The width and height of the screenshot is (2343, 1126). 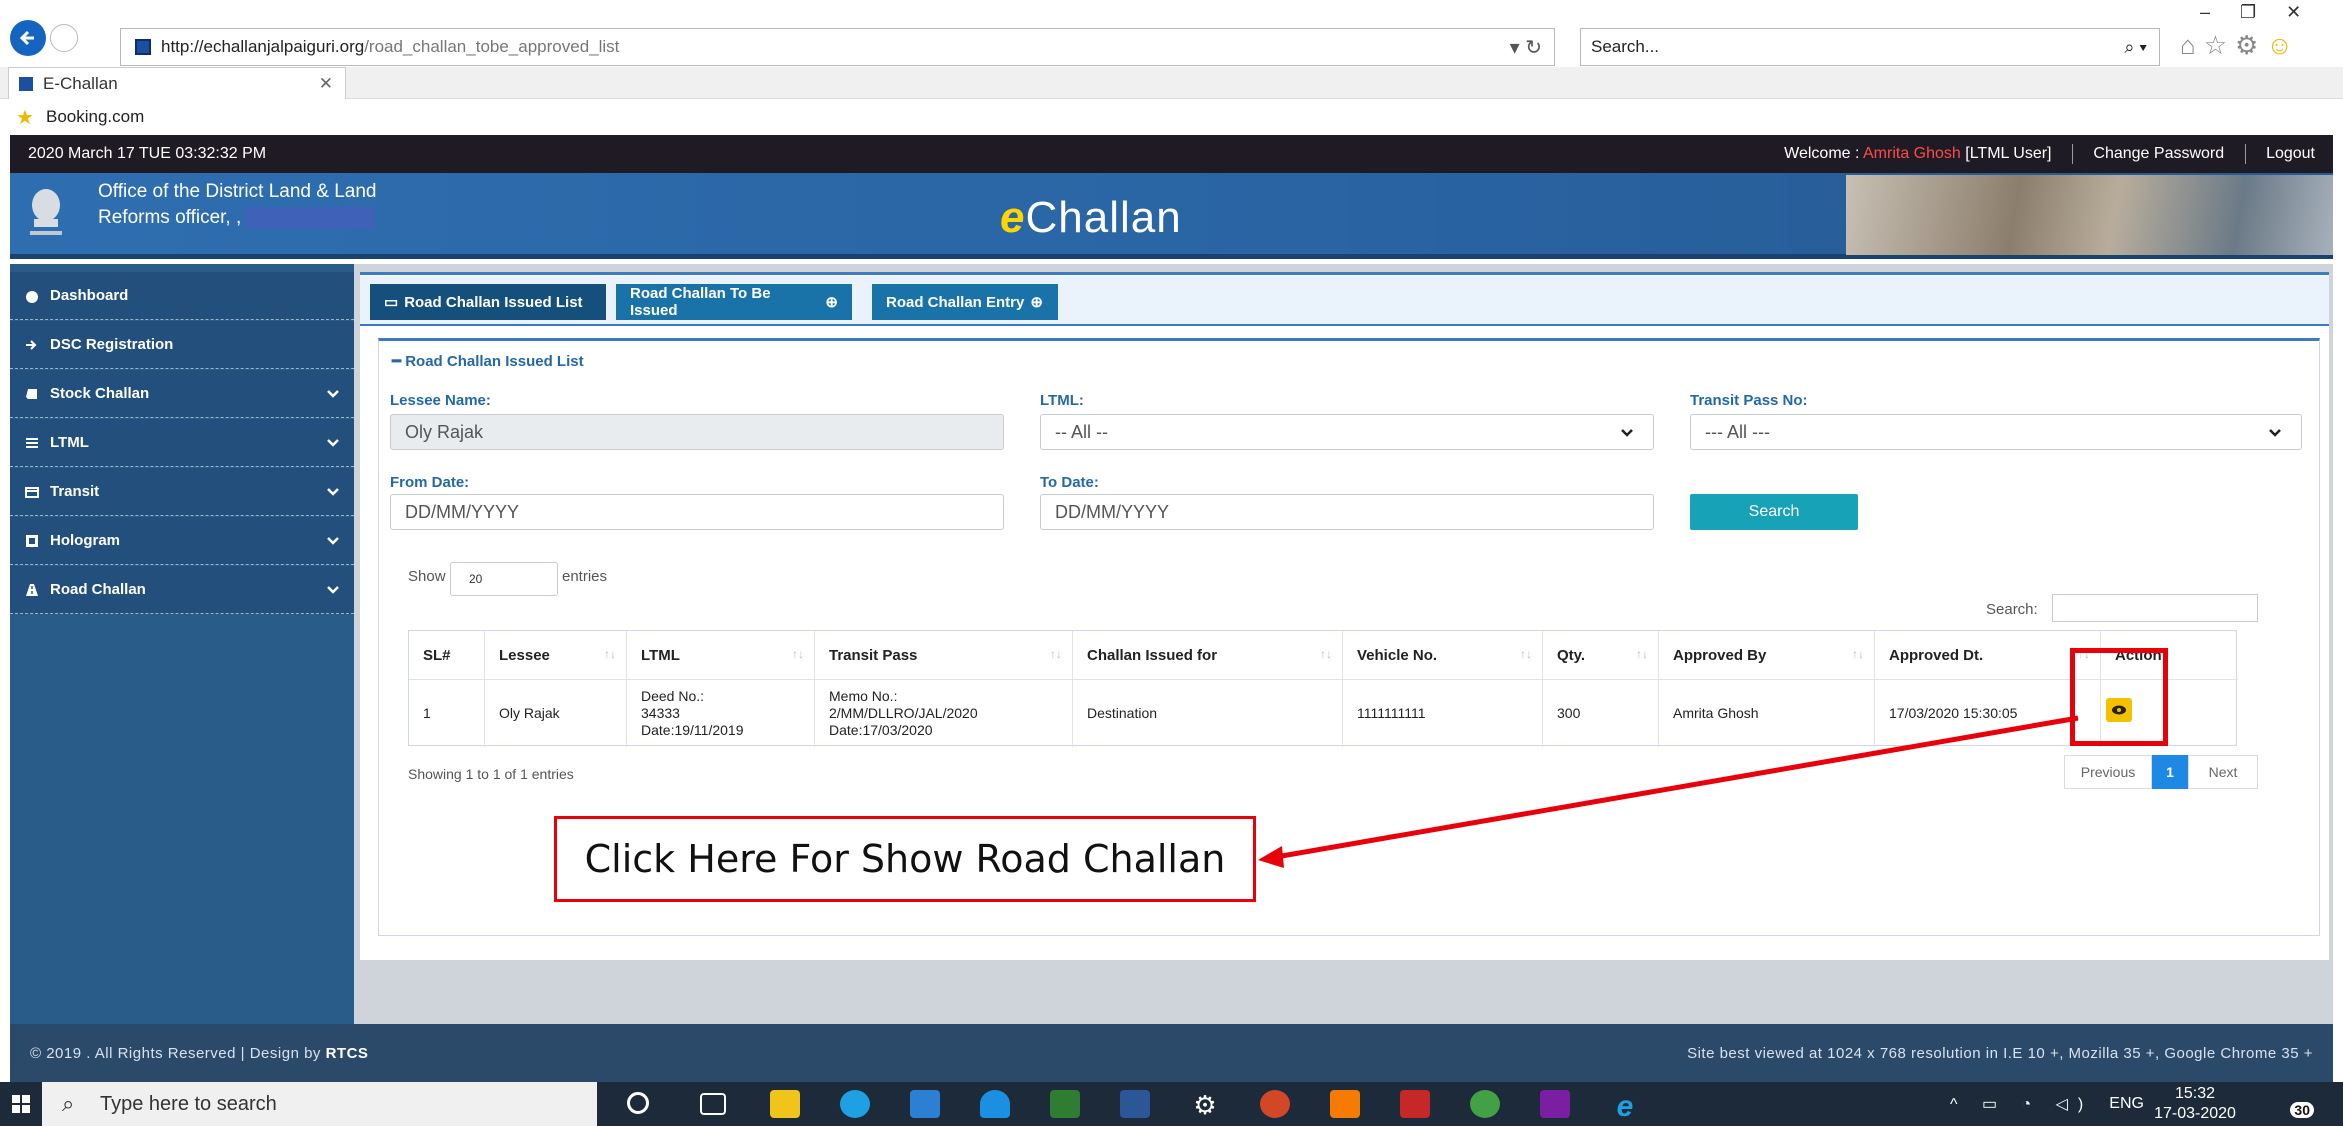 What do you see at coordinates (447, 655) in the screenshot?
I see `column-header-sl: SL#` at bounding box center [447, 655].